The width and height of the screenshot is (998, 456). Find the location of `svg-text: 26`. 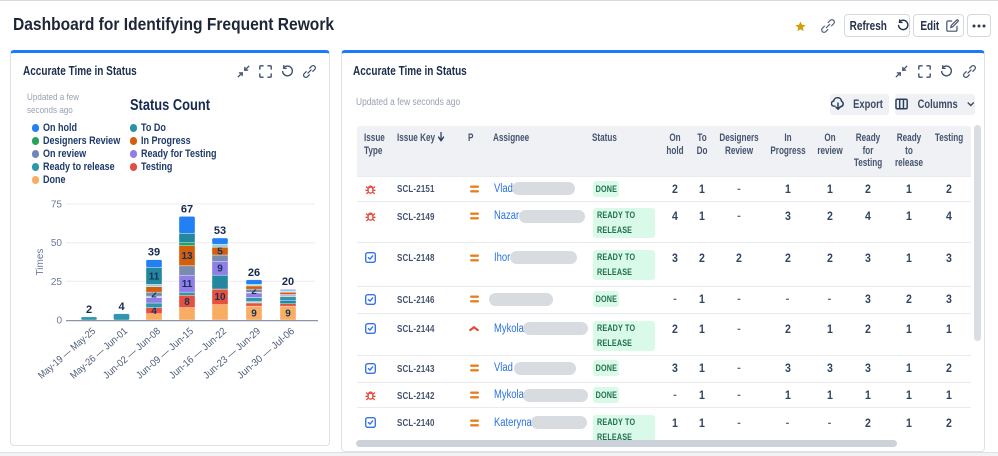

svg-text: 26 is located at coordinates (254, 273).